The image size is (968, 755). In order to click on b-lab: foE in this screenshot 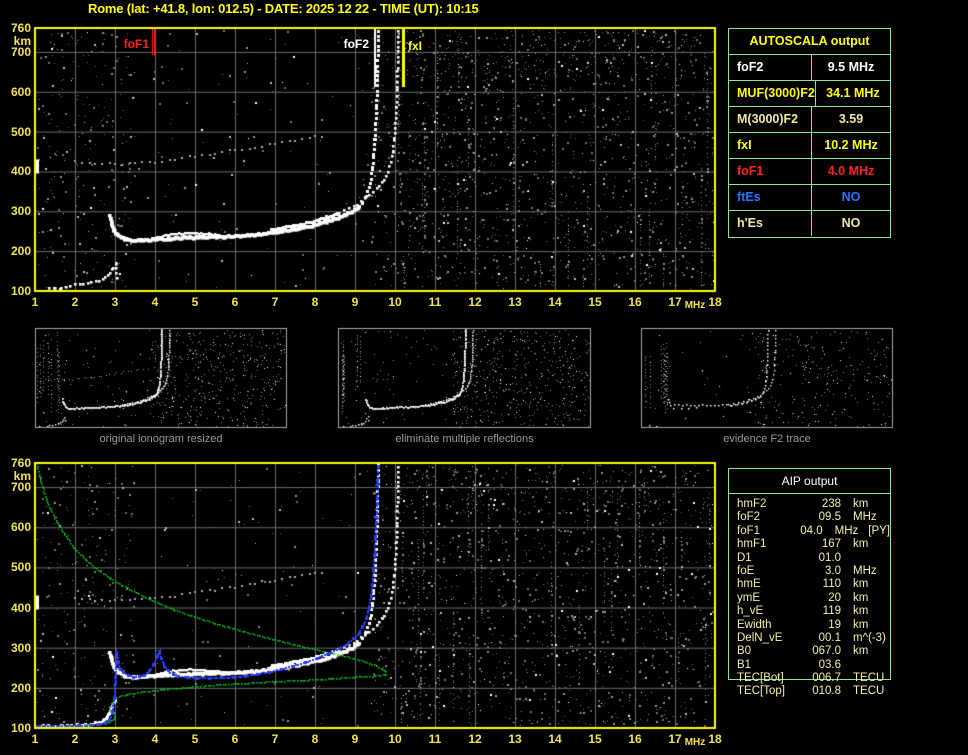, I will do `click(746, 570)`.